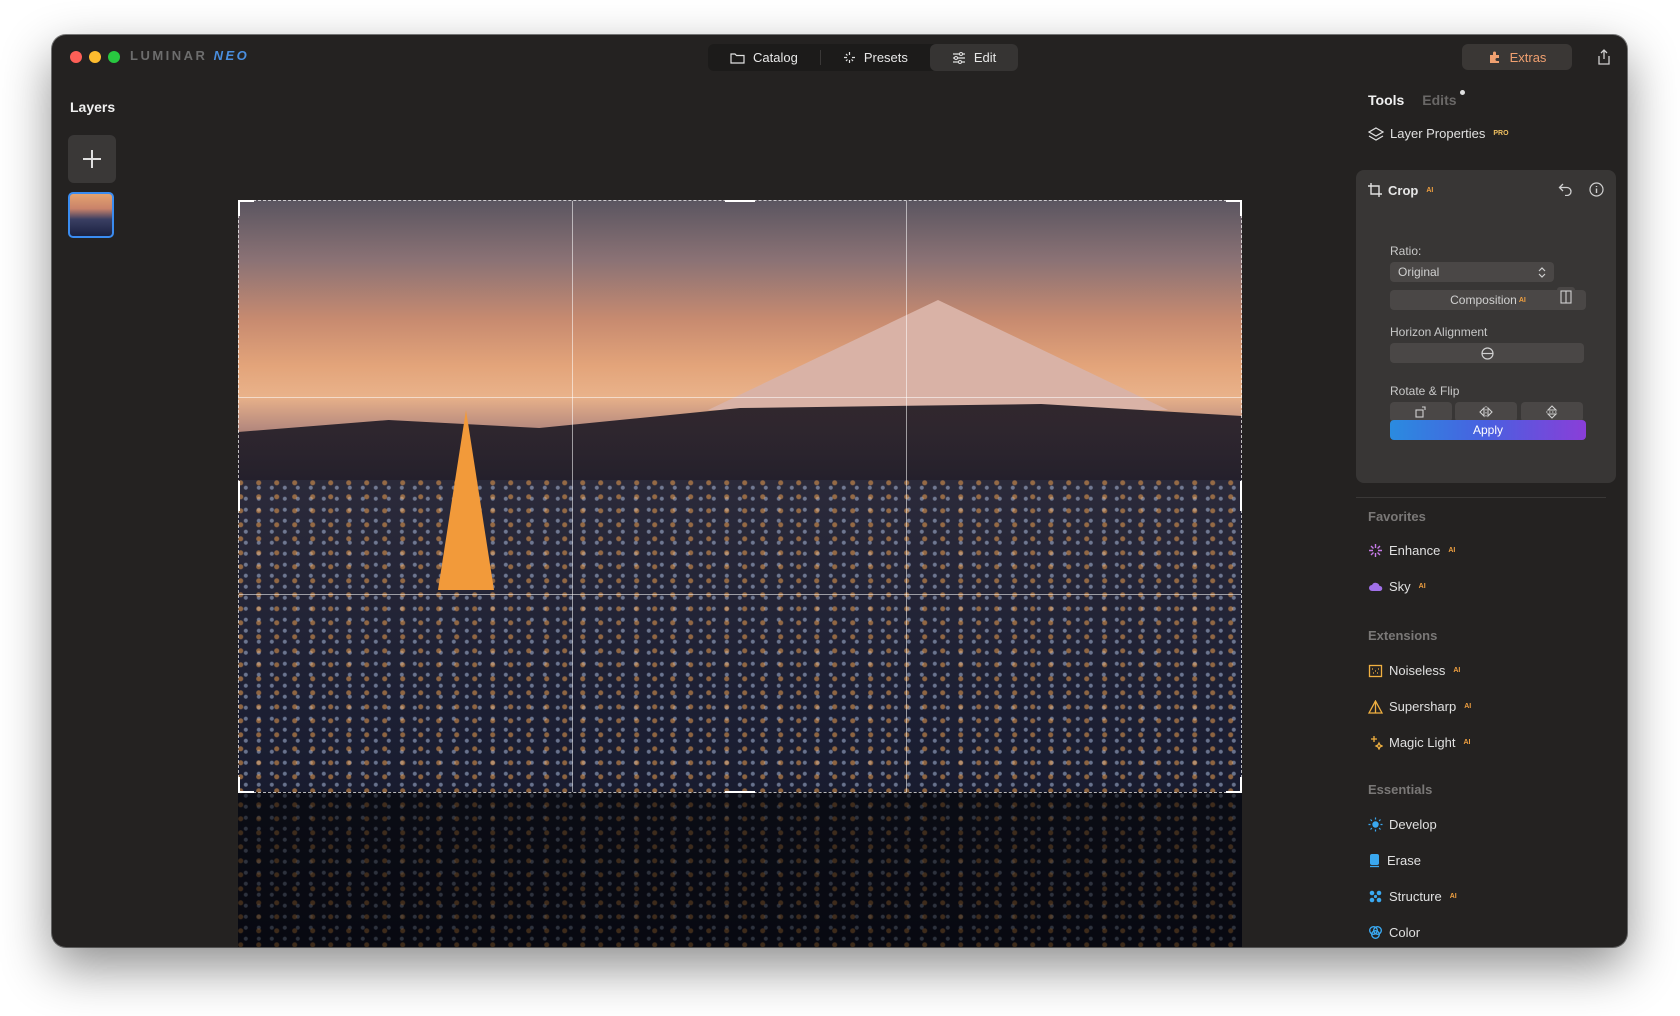  I want to click on extras-button: Extras, so click(1517, 57).